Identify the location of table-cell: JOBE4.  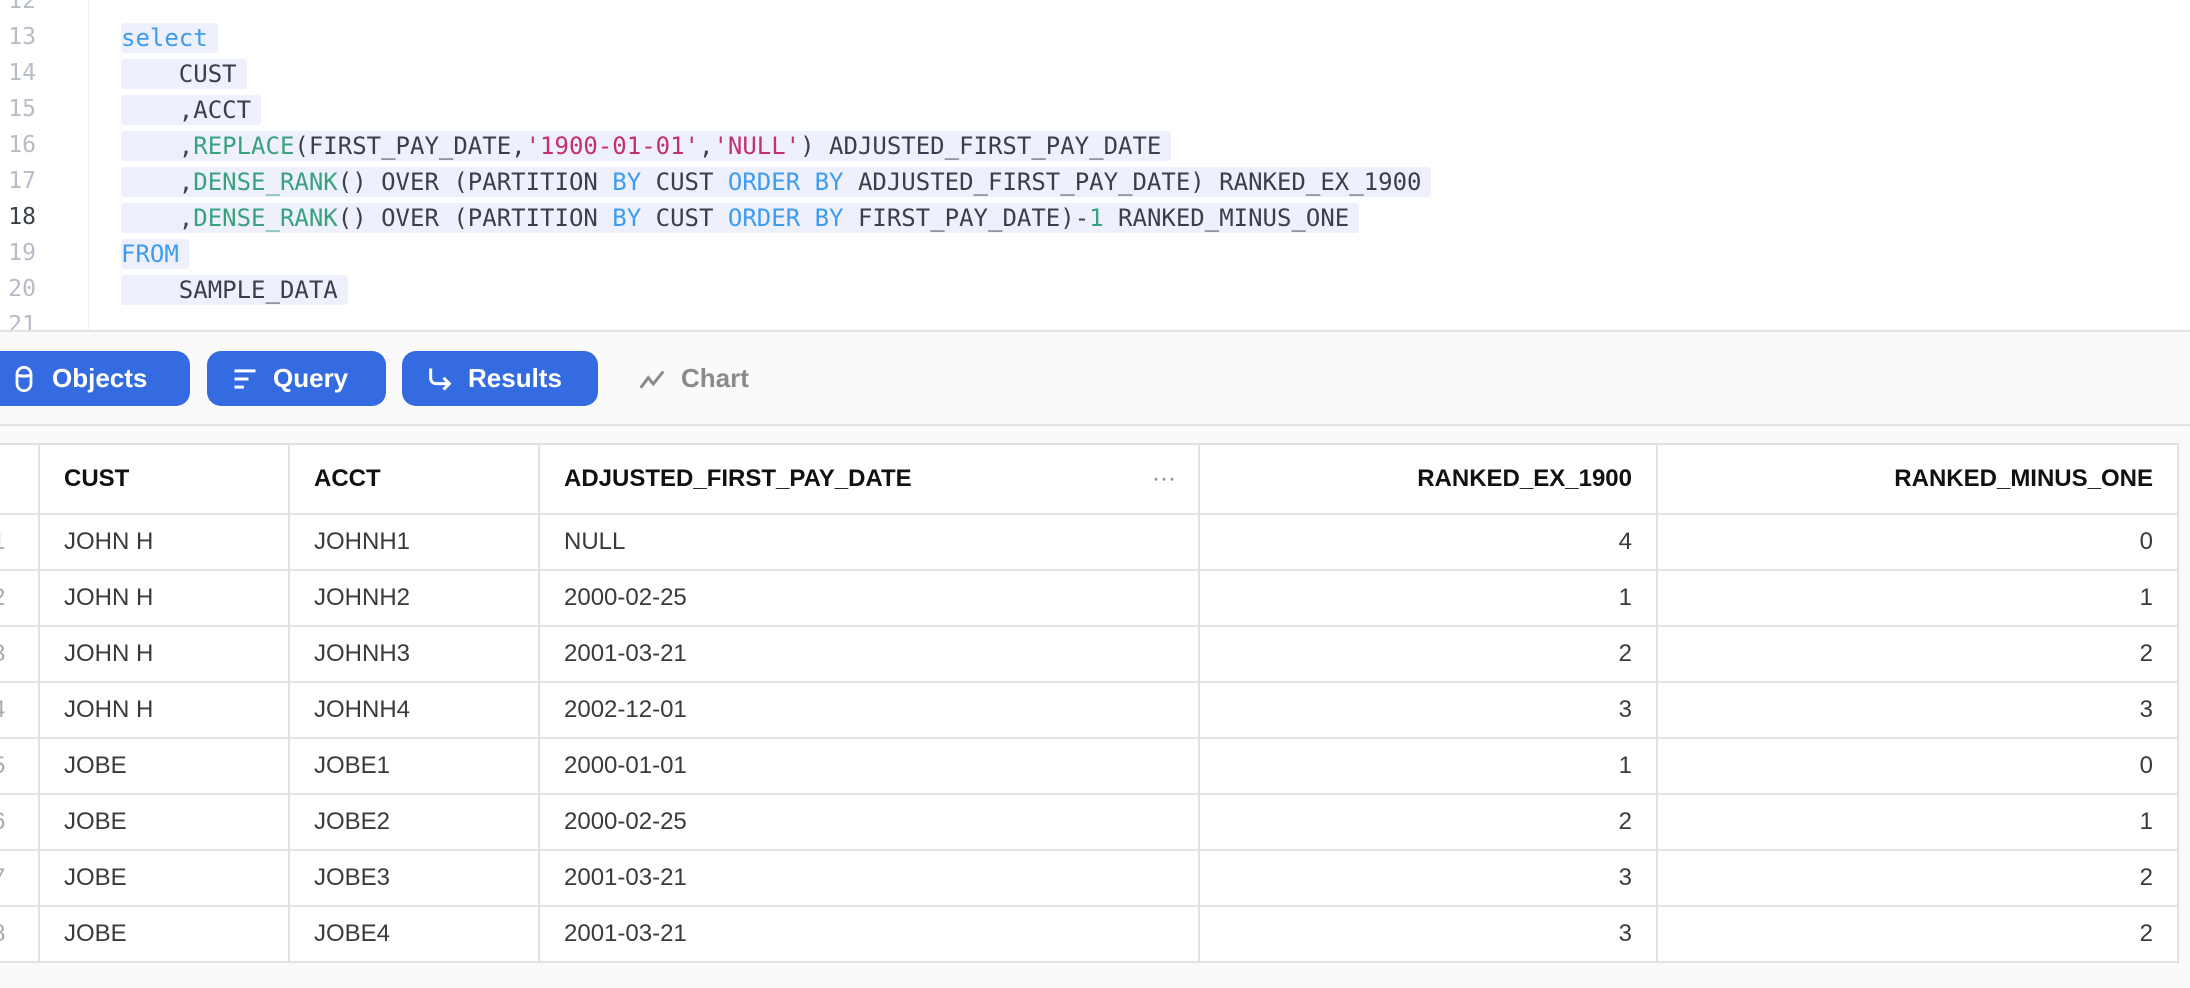
(414, 934).